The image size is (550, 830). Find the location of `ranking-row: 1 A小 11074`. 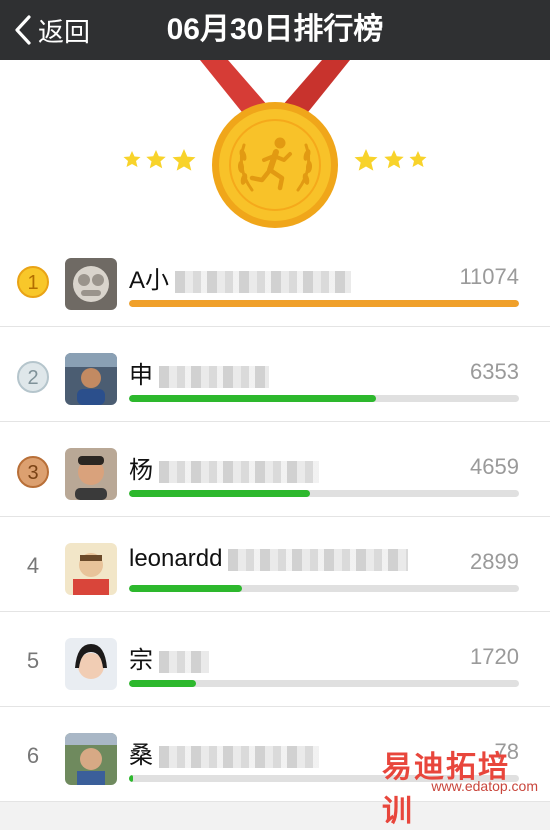

ranking-row: 1 A小 11074 is located at coordinates (275, 279).